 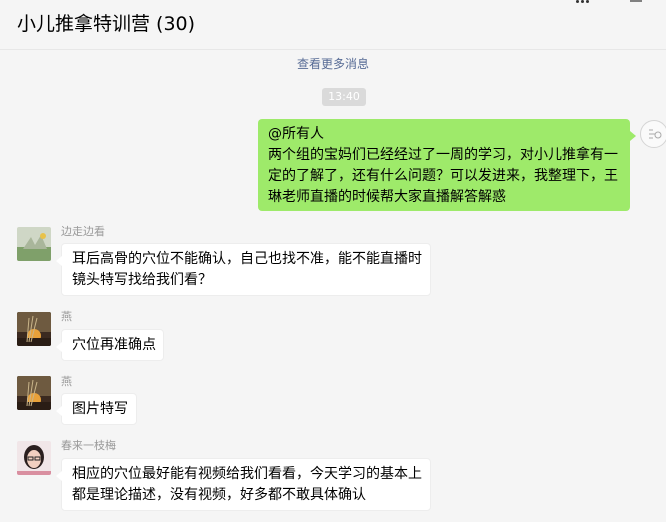 What do you see at coordinates (219, 495) in the screenshot?
I see `message-text: 都是理论描述，没有视频，好多都不敢具体确认` at bounding box center [219, 495].